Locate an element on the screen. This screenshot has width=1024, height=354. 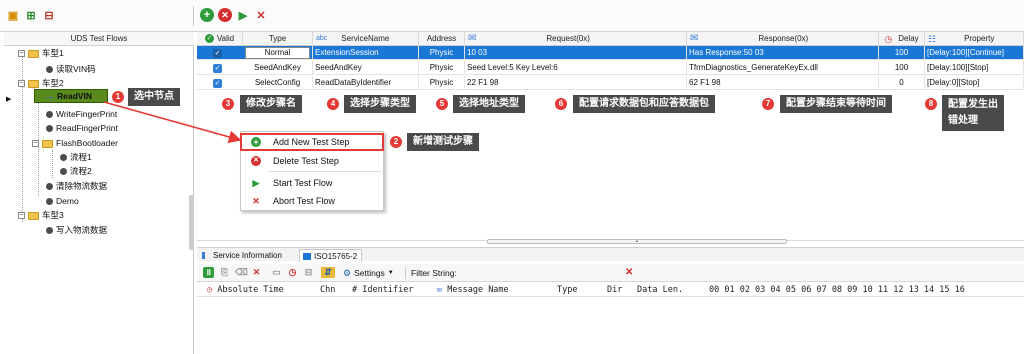
save-icon: ▭ is located at coordinates (276, 272).